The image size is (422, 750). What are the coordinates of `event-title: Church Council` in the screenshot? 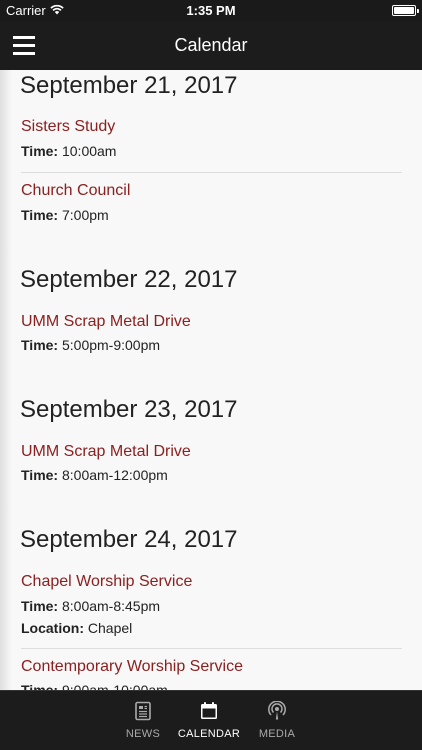 It's located at (75, 191).